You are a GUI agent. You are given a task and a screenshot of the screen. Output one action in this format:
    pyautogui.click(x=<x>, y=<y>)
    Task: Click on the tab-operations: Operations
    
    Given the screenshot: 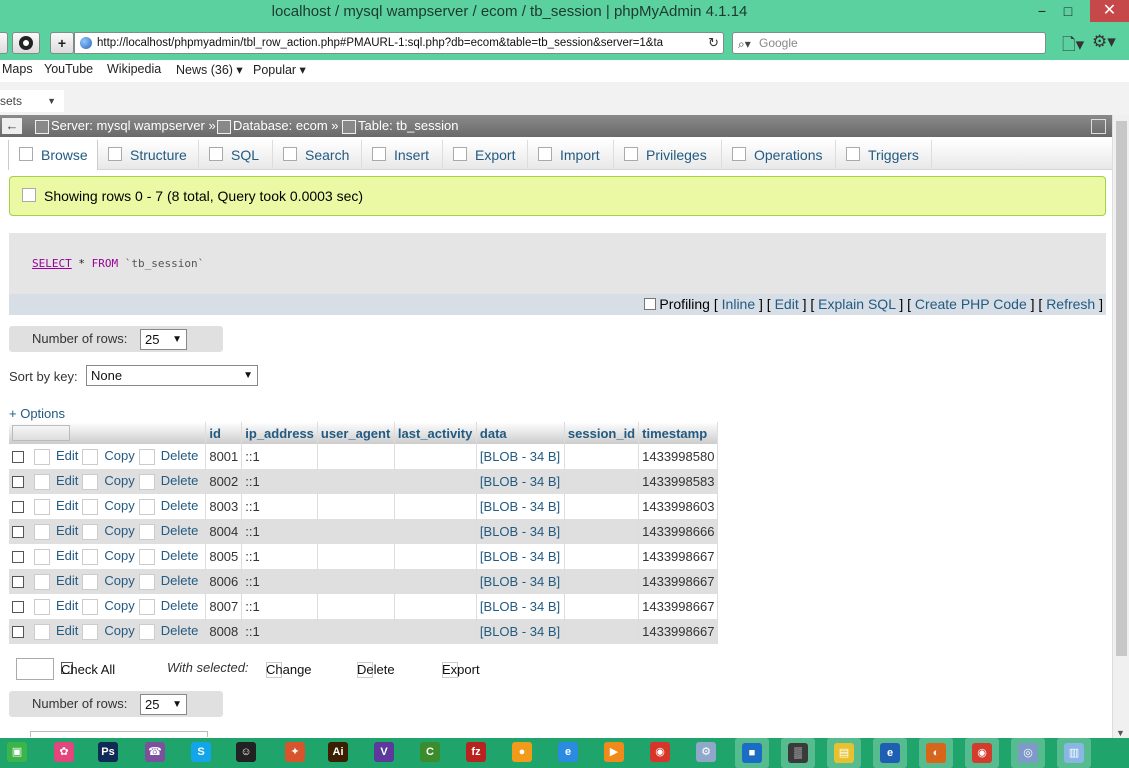 What is the action you would take?
    pyautogui.click(x=779, y=155)
    